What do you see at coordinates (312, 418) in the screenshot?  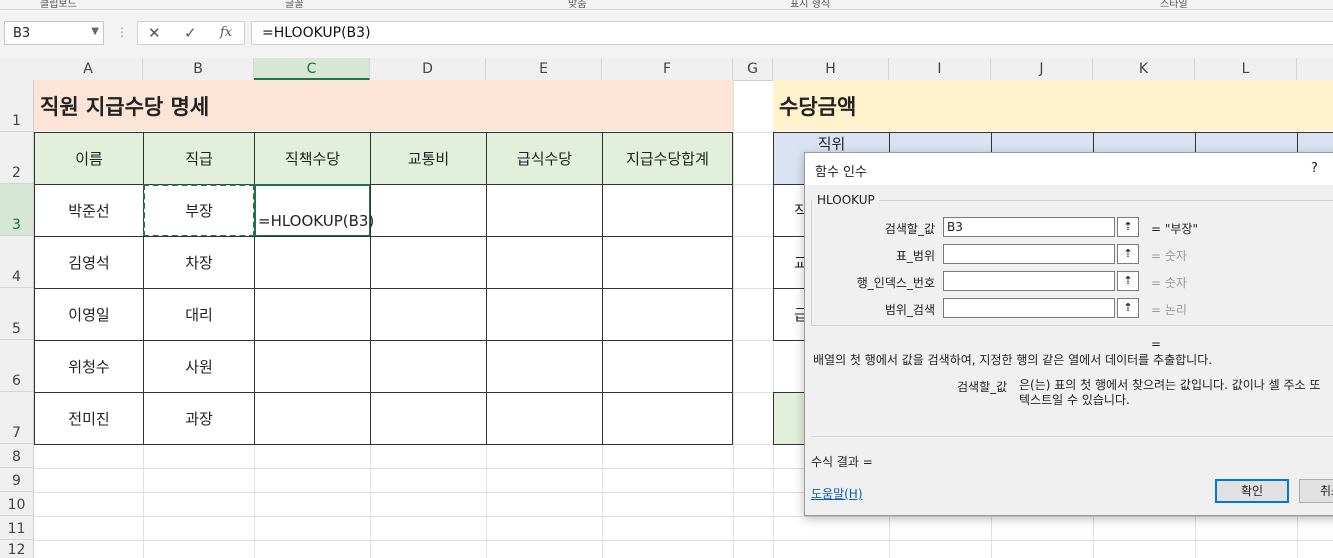 I see `cell-c7` at bounding box center [312, 418].